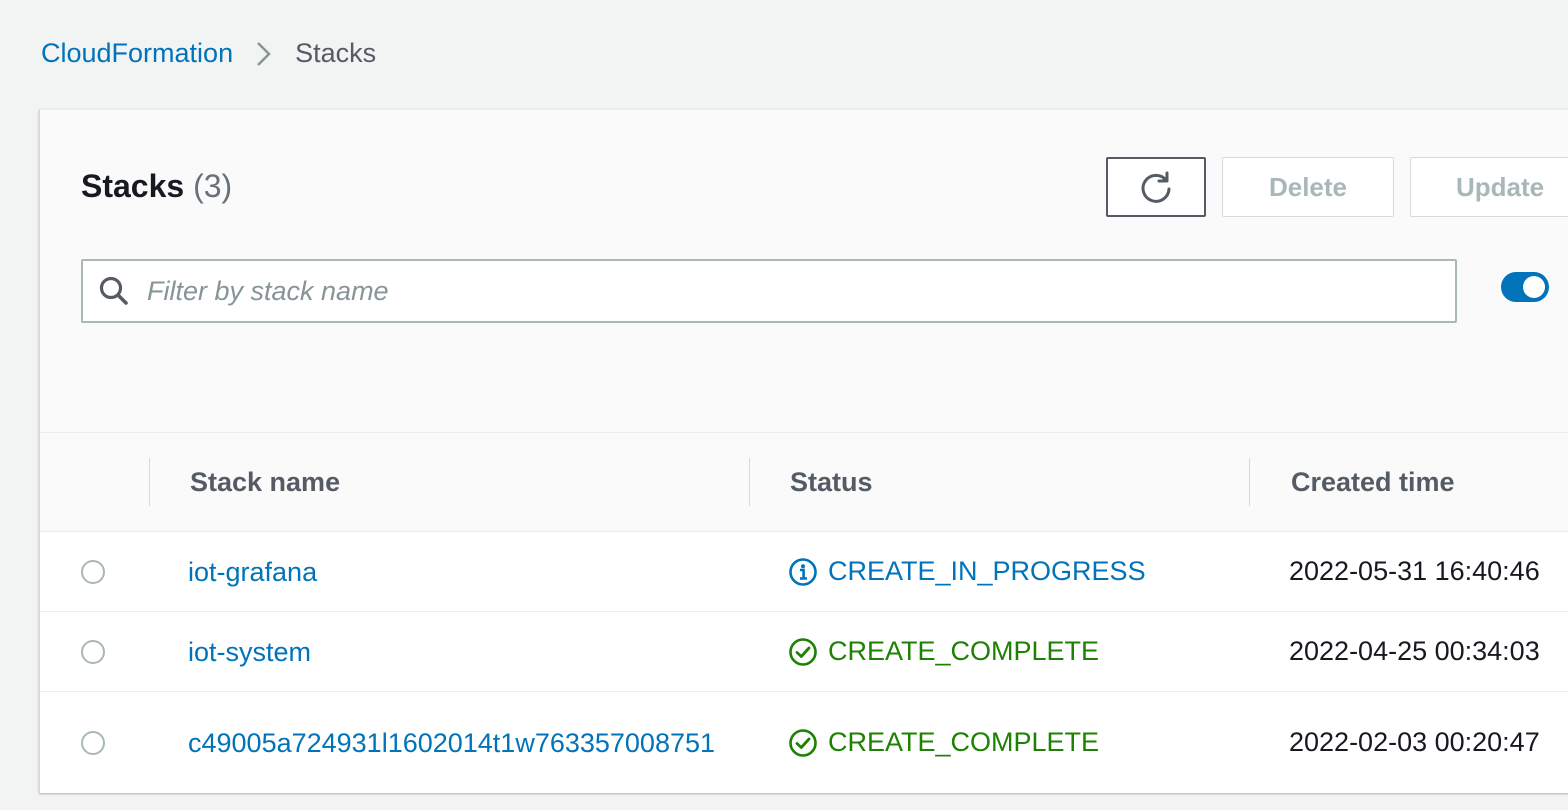 The height and width of the screenshot is (810, 1568). I want to click on status-text: CREATE_IN_PROGRESS, so click(987, 571).